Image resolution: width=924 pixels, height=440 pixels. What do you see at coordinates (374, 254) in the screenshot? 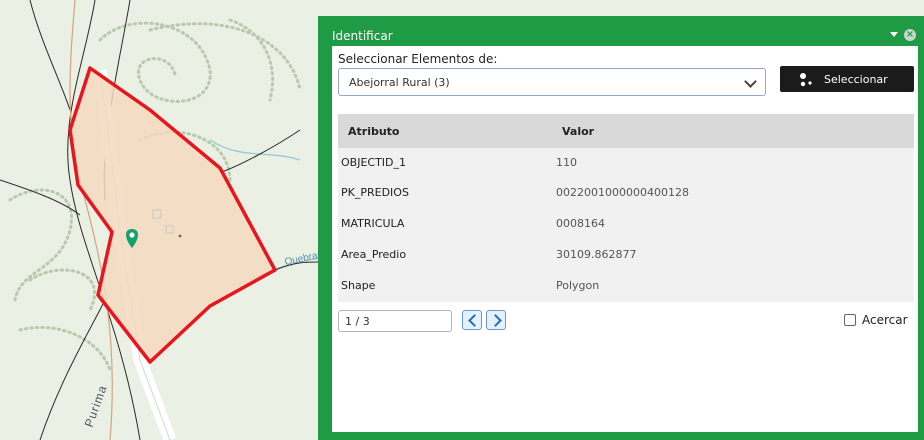
I see `attribute-name: Area_Predio` at bounding box center [374, 254].